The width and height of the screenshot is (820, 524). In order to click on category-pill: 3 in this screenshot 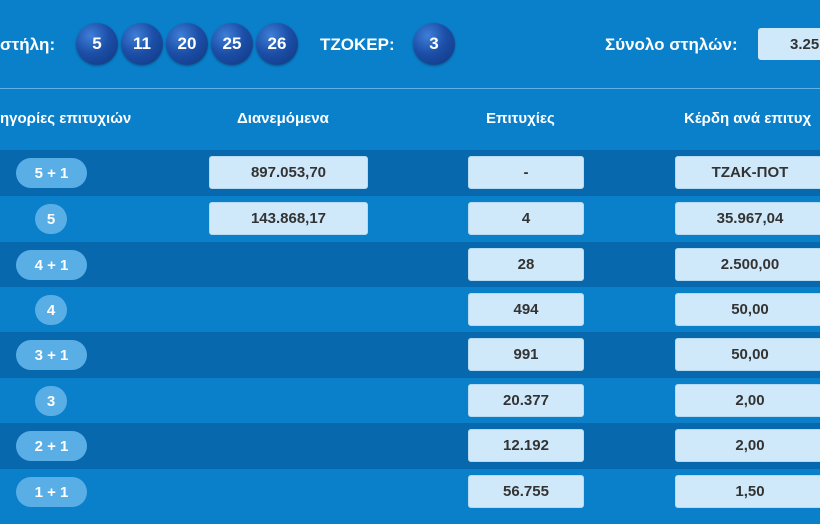, I will do `click(51, 401)`.